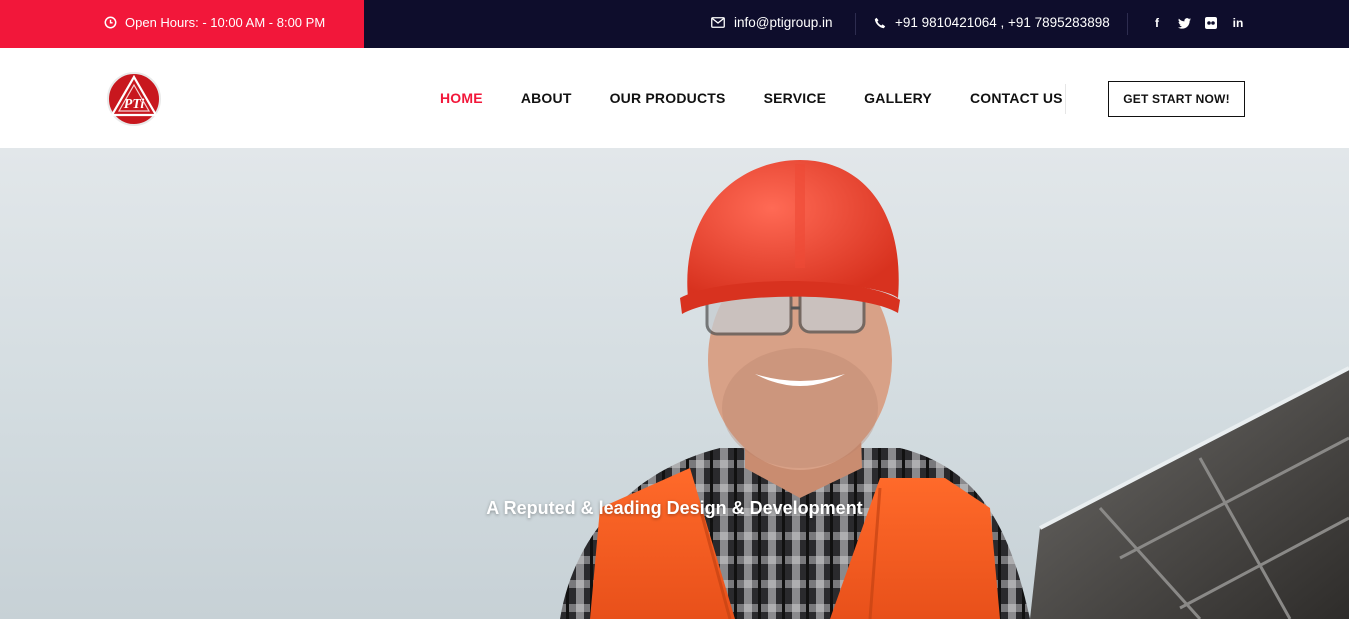 This screenshot has height=619, width=1349. What do you see at coordinates (668, 98) in the screenshot?
I see `nav-our-products: OUR PRODUCTS` at bounding box center [668, 98].